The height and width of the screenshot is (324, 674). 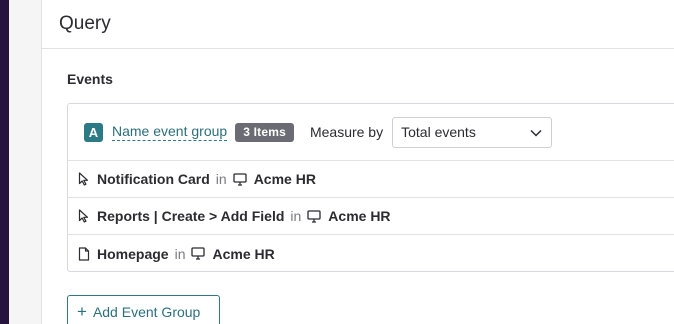 I want to click on event-row: Homepage in Acme HR, so click(x=371, y=253).